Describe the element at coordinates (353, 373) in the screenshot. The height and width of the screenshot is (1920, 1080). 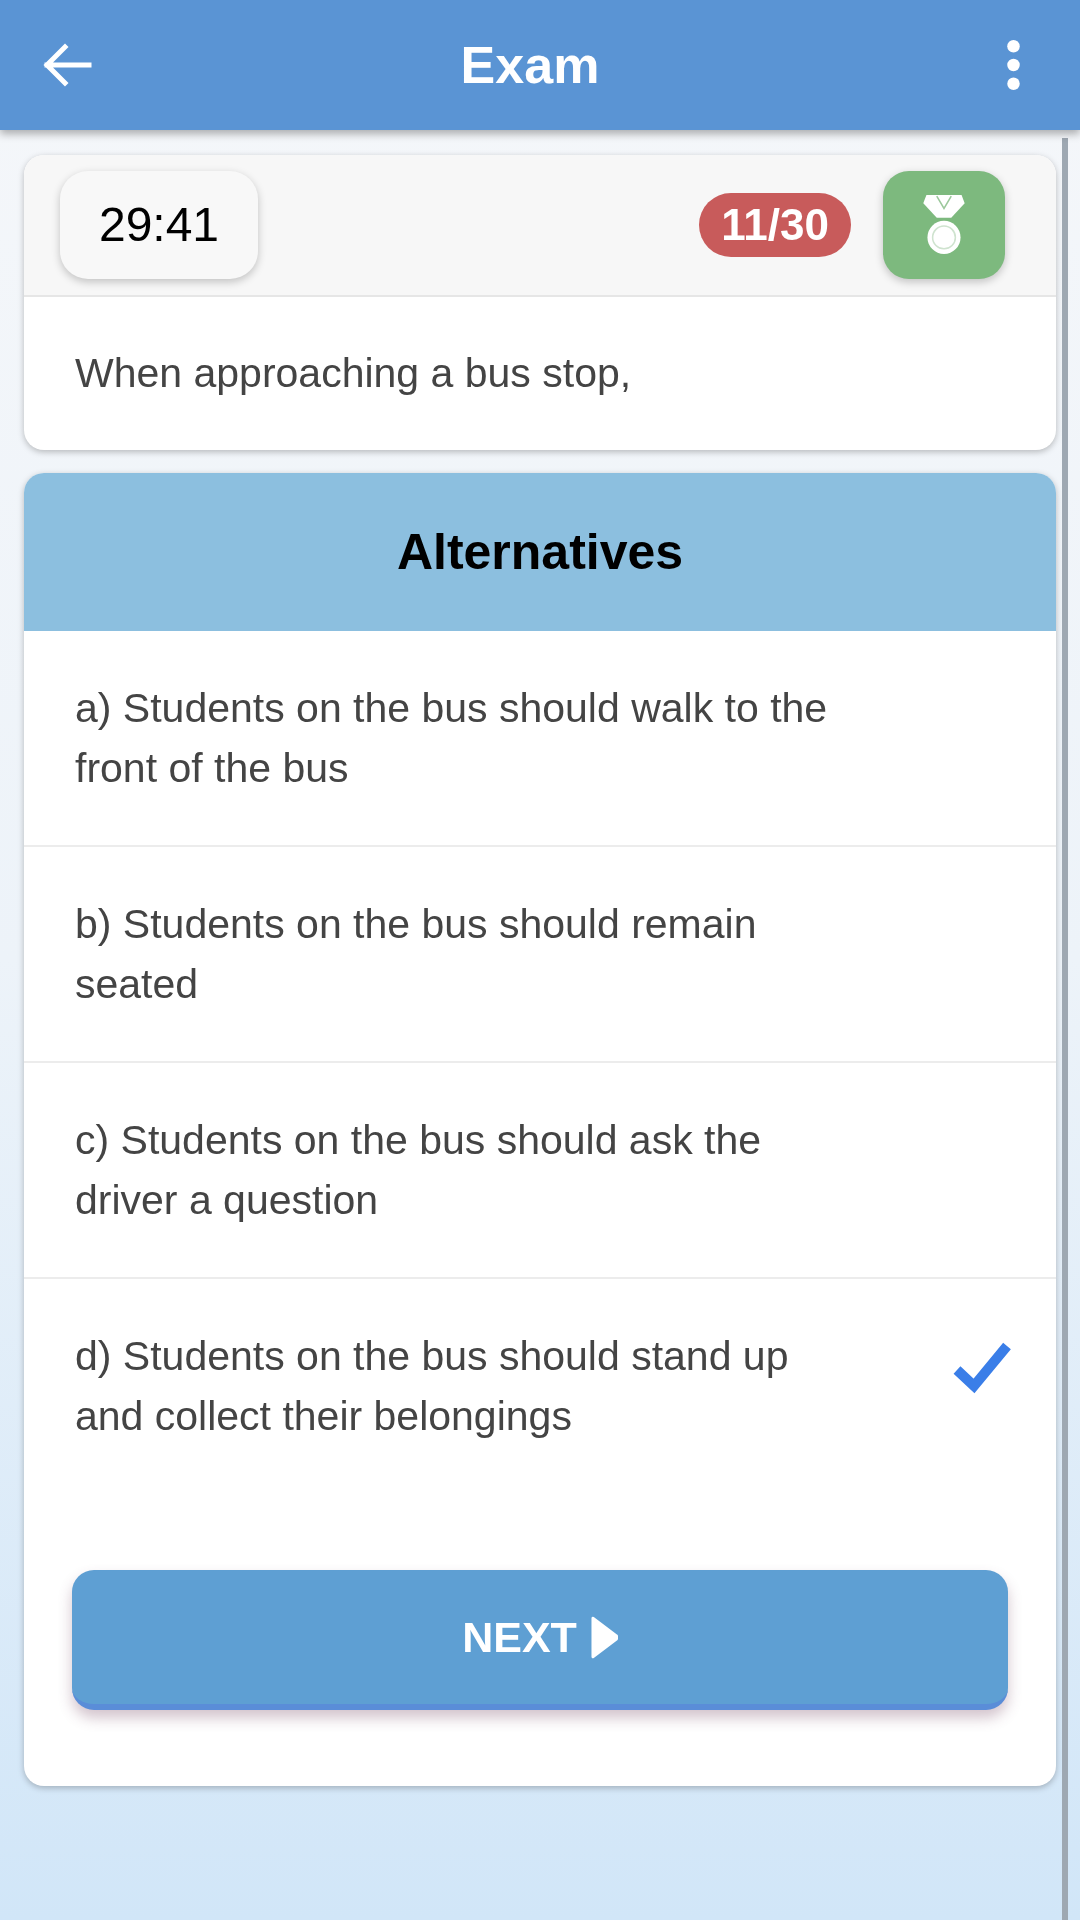
I see `question-text: When approaching a bus stop,` at that location.